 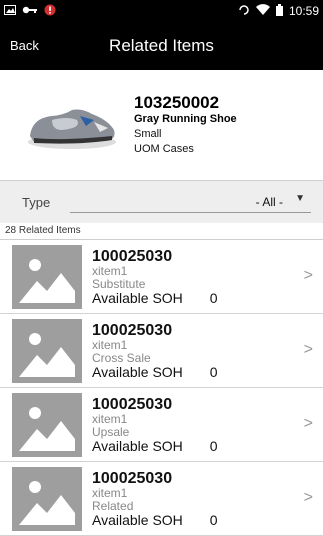 What do you see at coordinates (10, 11) in the screenshot?
I see `image-icon` at bounding box center [10, 11].